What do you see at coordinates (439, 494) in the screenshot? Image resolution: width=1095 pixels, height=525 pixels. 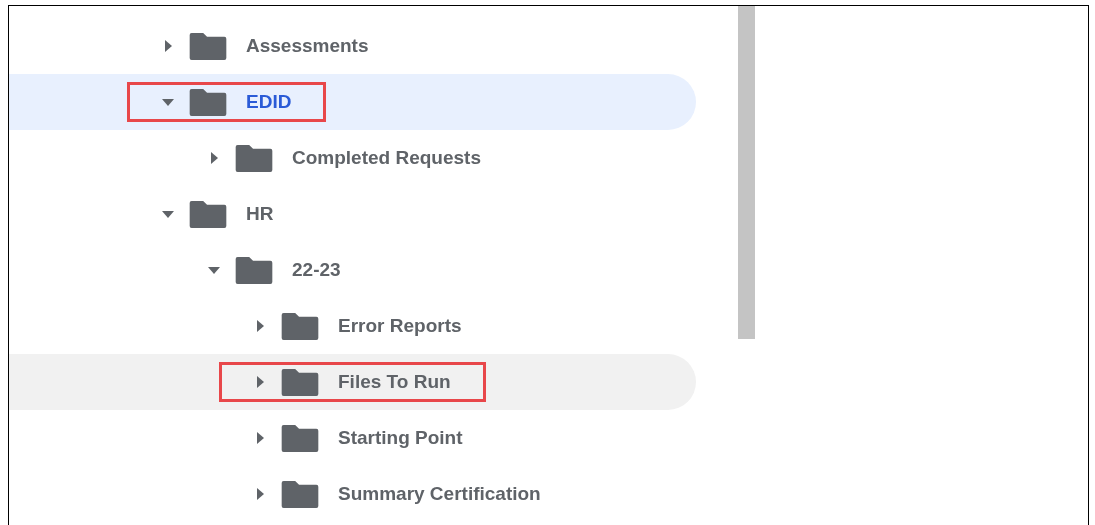 I see `folder-name: Summary Certification` at bounding box center [439, 494].